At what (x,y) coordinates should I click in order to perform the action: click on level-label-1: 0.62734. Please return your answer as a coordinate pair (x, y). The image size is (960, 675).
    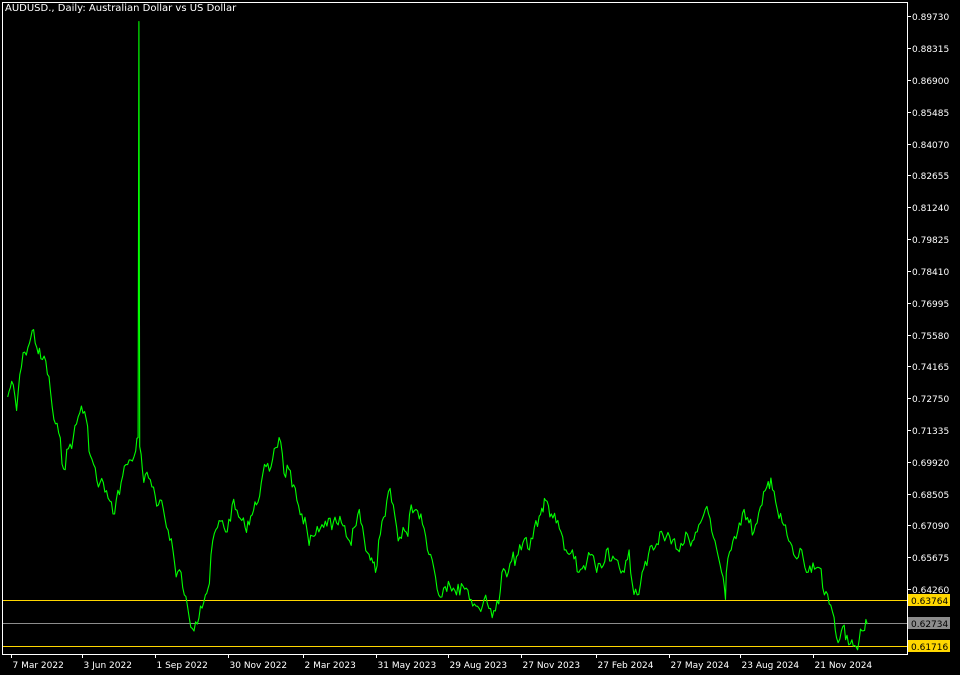
    Looking at the image, I should click on (929, 625).